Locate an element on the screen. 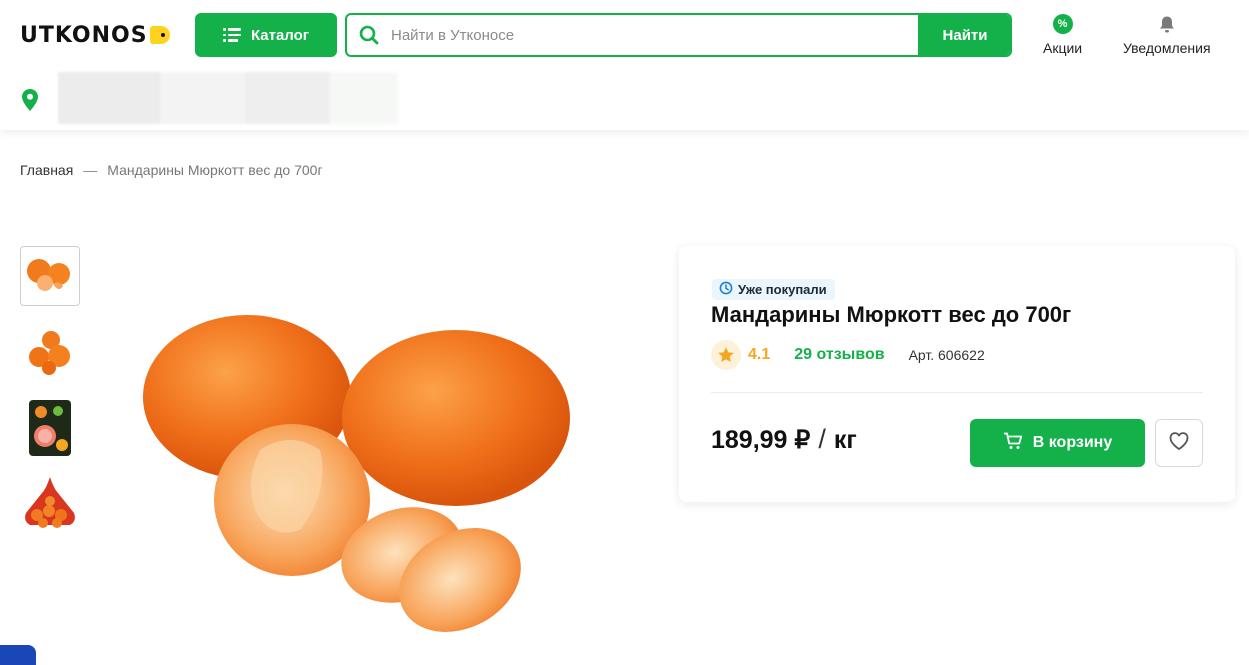 The width and height of the screenshot is (1249, 665). cart-icon is located at coordinates (1013, 443).